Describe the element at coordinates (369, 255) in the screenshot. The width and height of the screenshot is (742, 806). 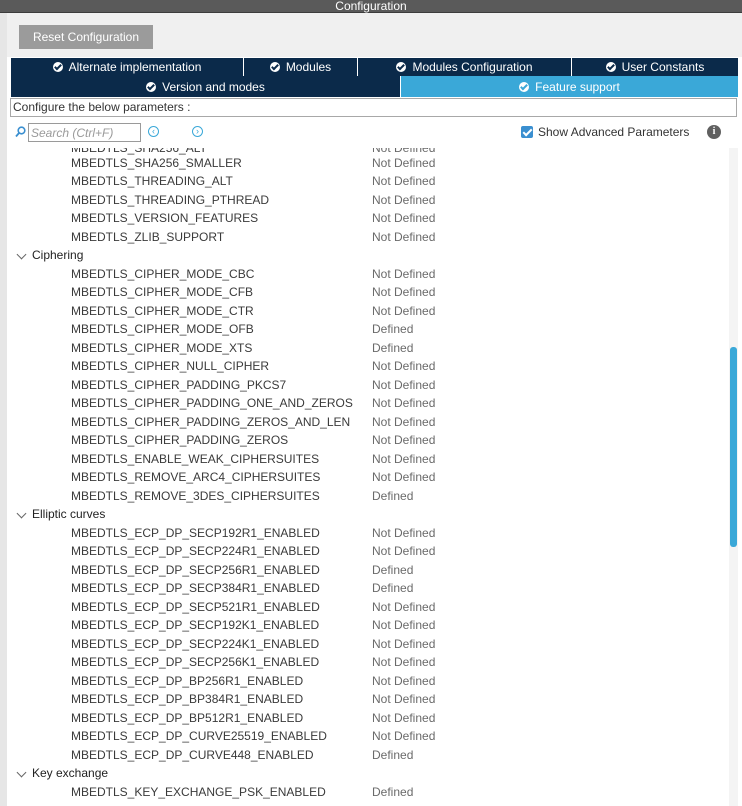
I see `group-ciphering: Ciphering` at that location.